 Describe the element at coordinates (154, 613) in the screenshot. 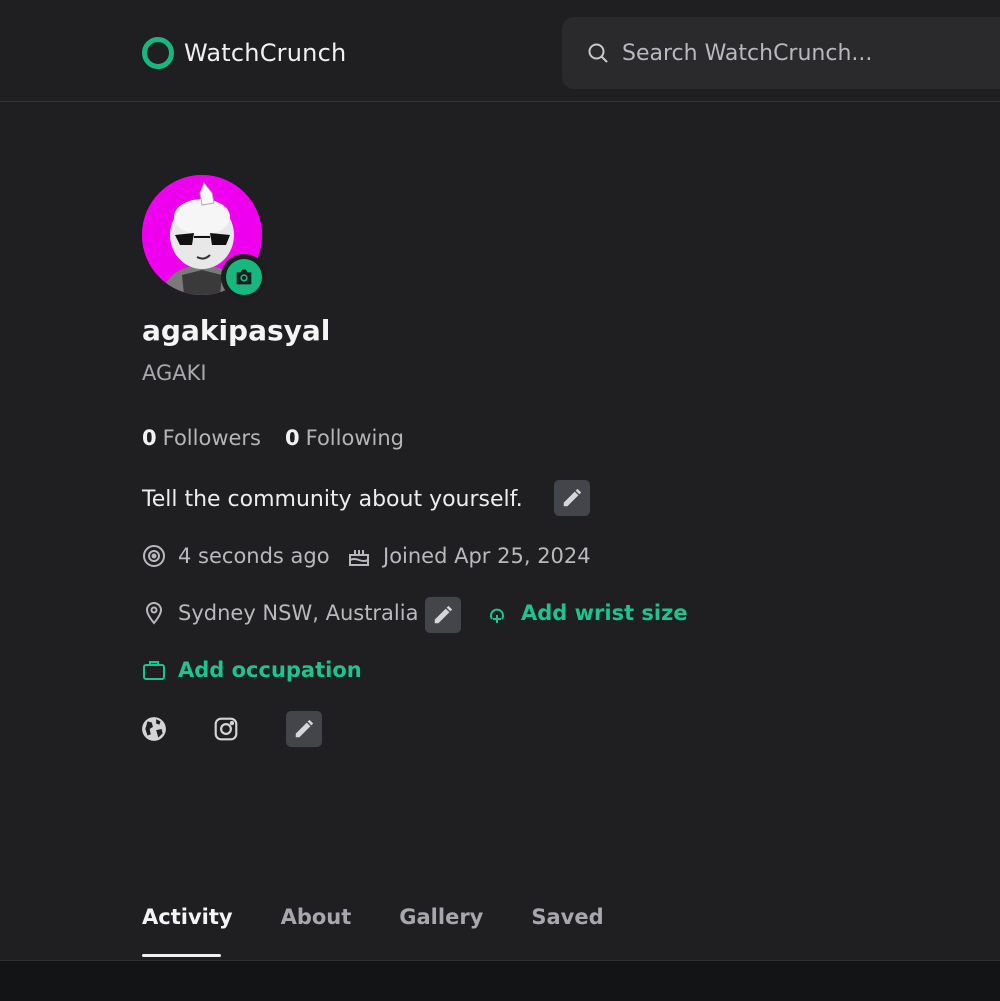

I see `location-pin-icon` at that location.